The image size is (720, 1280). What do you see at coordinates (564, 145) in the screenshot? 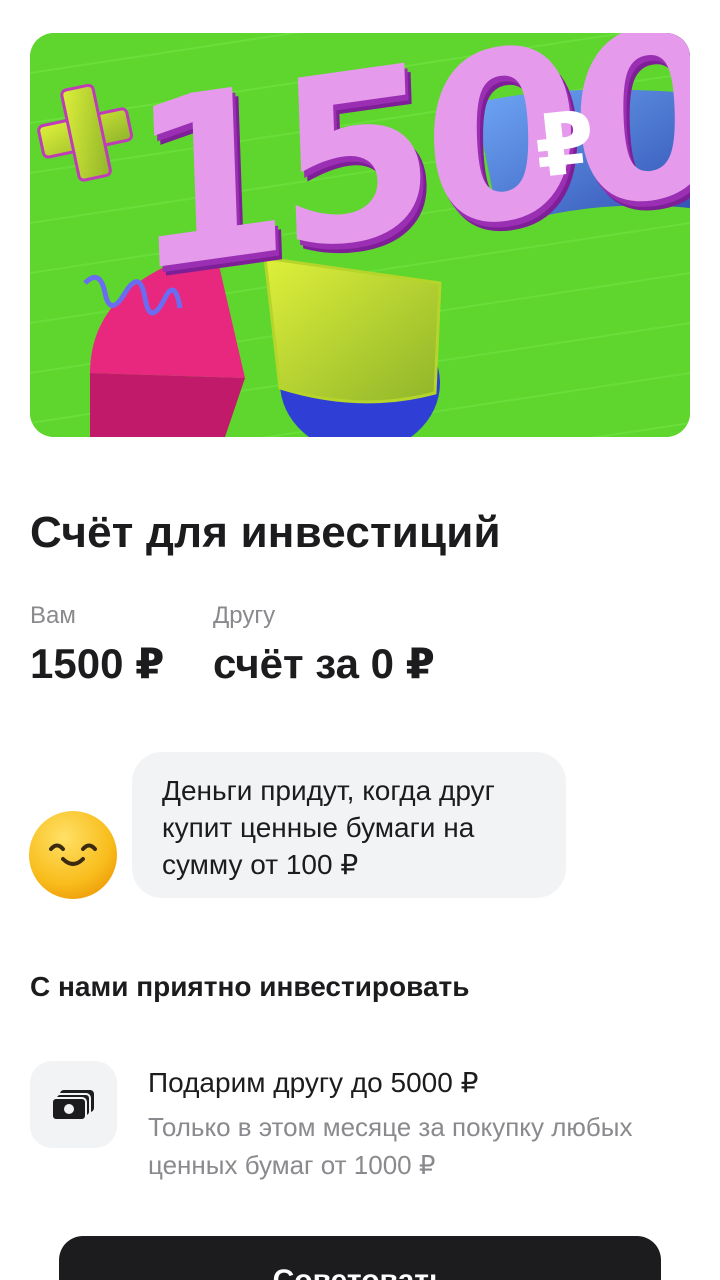
I see `ruble-flag-symbol: ₽` at bounding box center [564, 145].